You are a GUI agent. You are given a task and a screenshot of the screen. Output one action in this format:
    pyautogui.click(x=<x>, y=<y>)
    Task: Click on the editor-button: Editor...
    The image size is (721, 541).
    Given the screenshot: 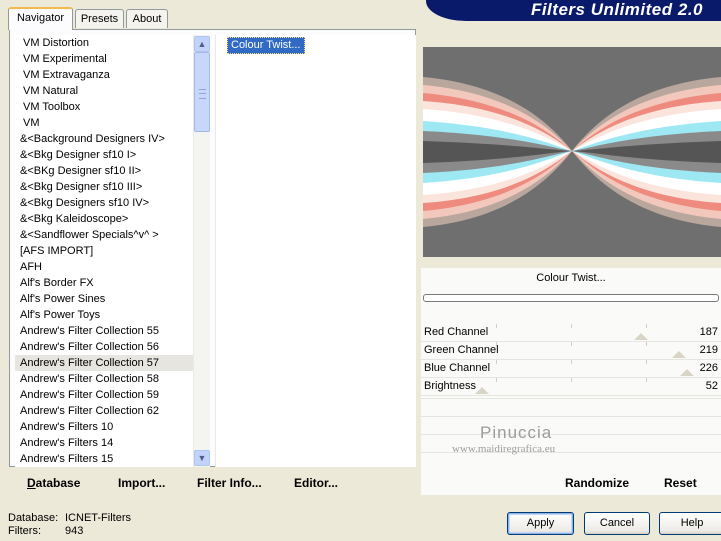 What is the action you would take?
    pyautogui.click(x=316, y=483)
    